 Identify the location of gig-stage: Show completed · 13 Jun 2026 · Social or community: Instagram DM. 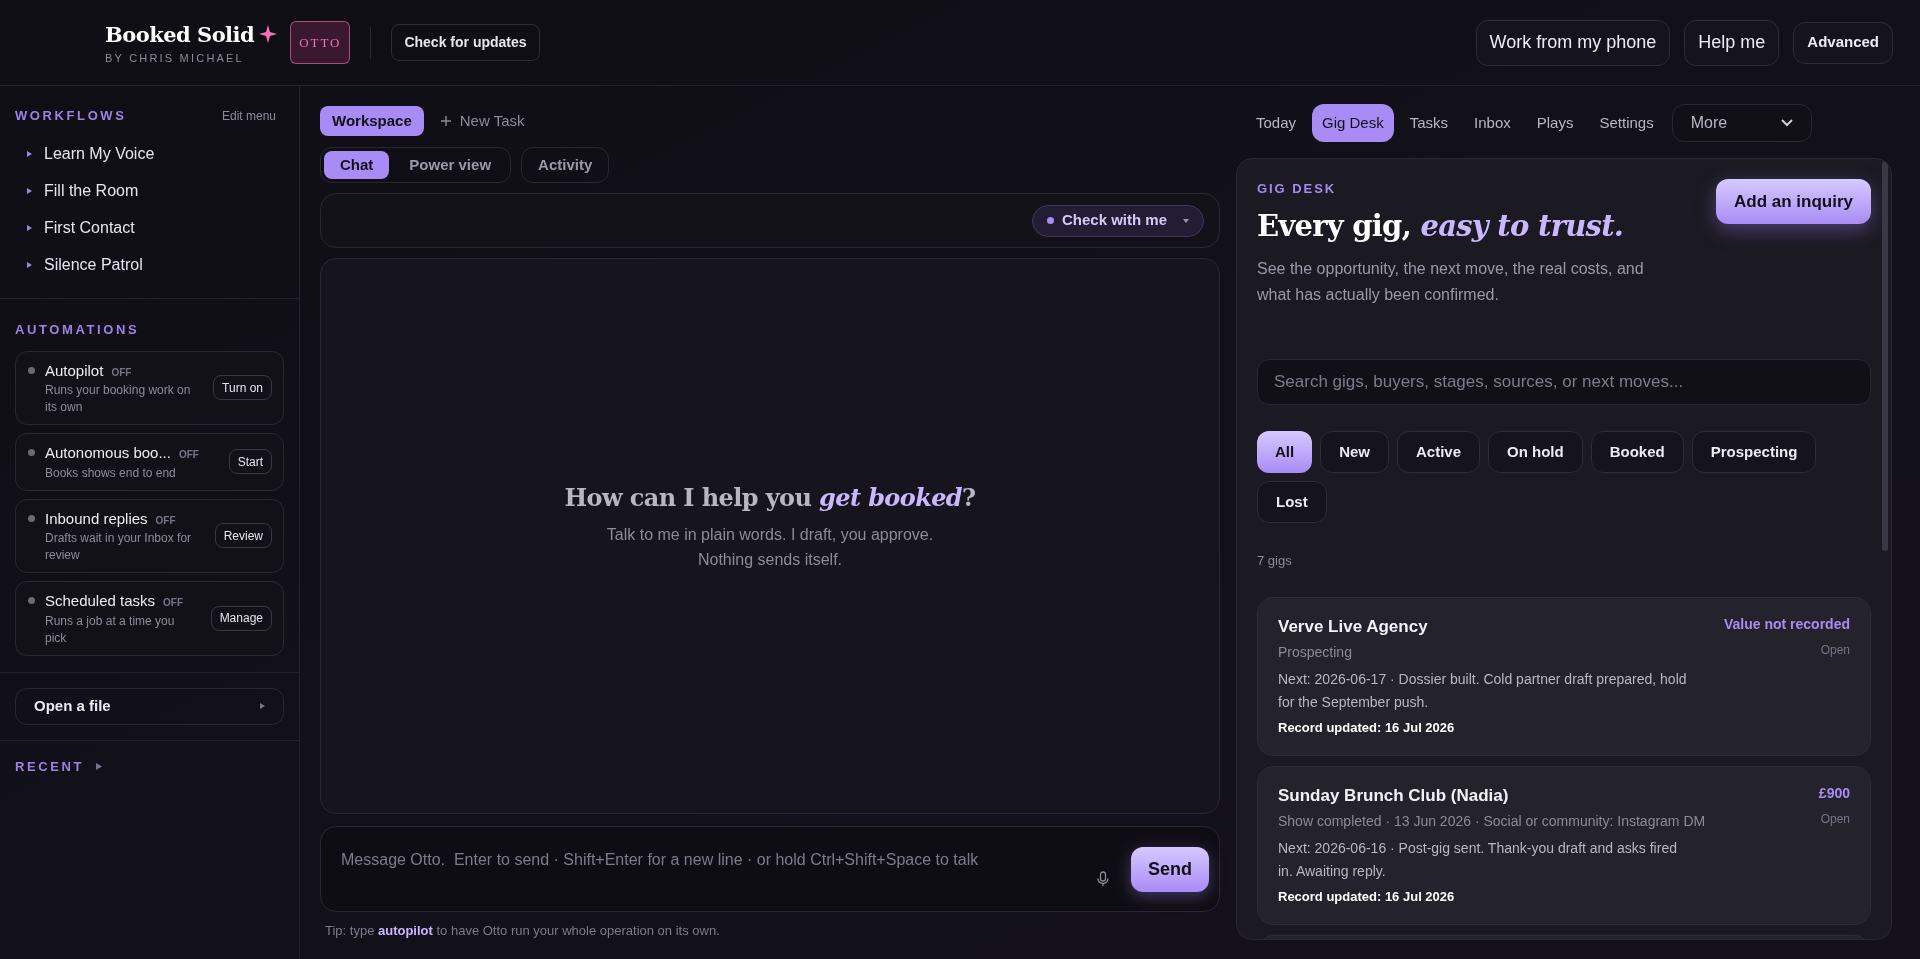
(1492, 821).